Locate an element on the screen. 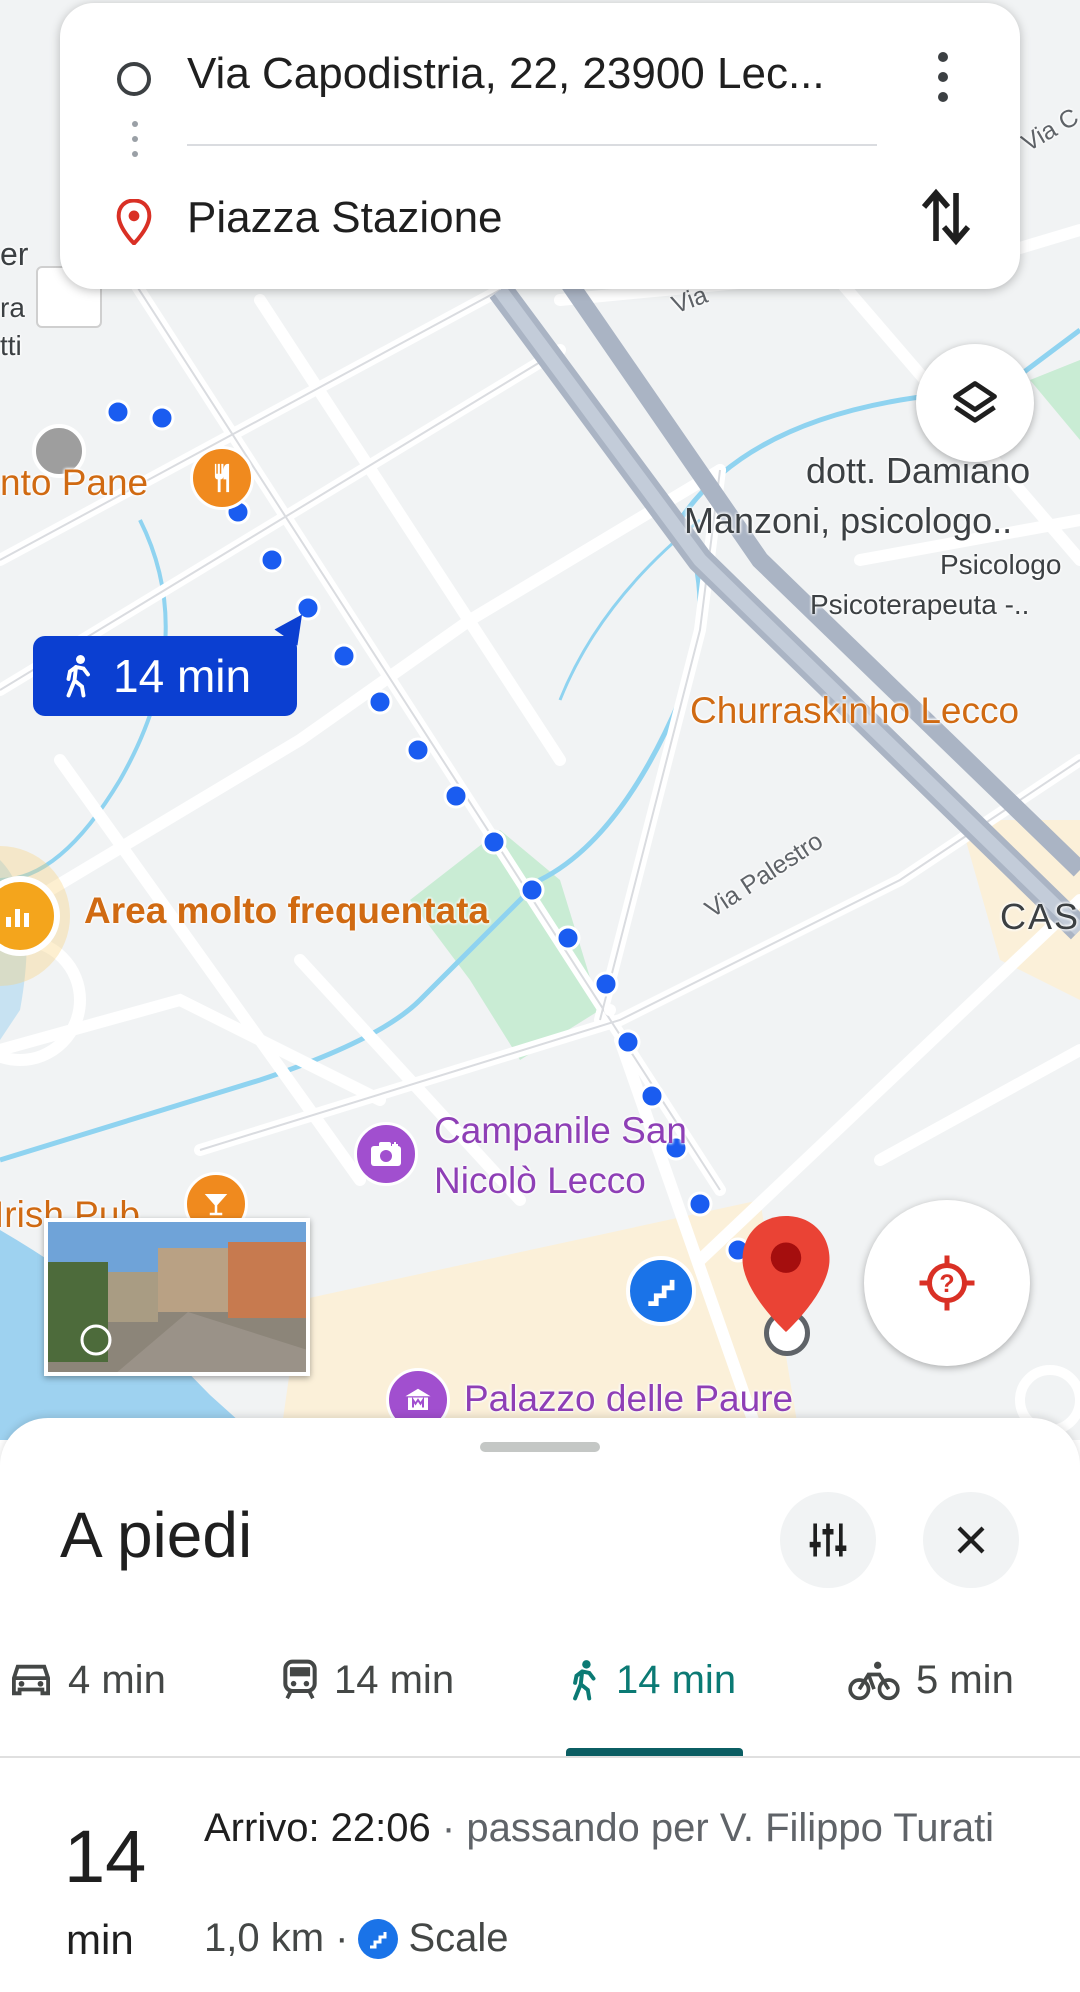 The image size is (1080, 1992). sheet-title: A piedi is located at coordinates (156, 1535).